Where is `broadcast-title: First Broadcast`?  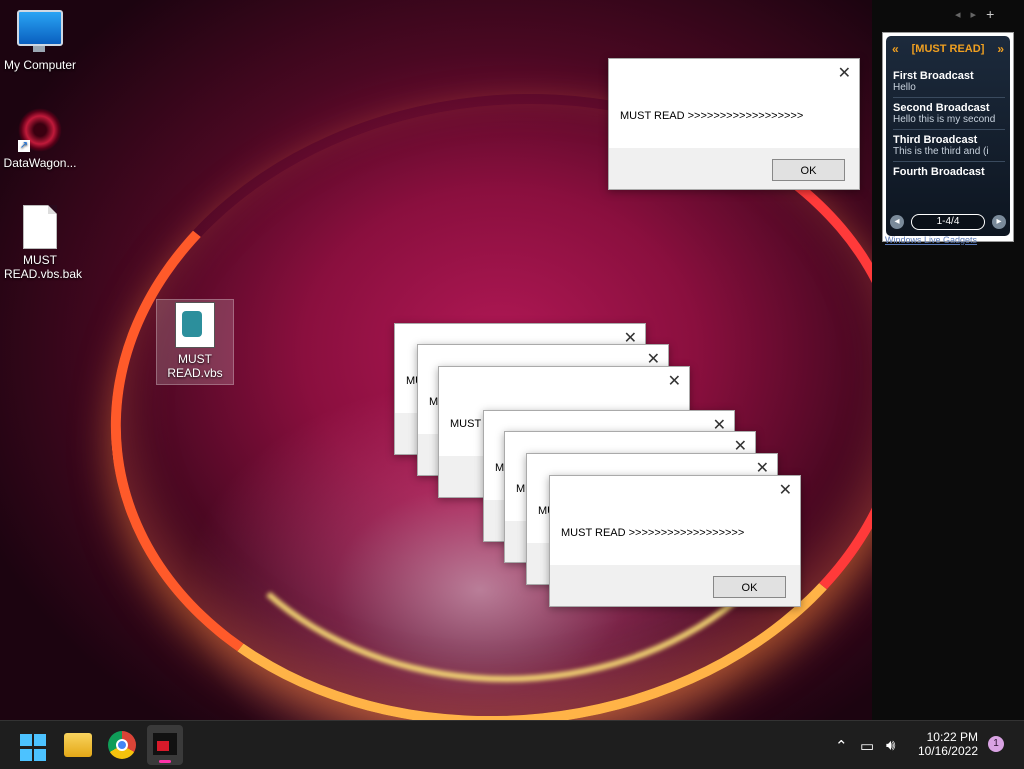 broadcast-title: First Broadcast is located at coordinates (933, 76).